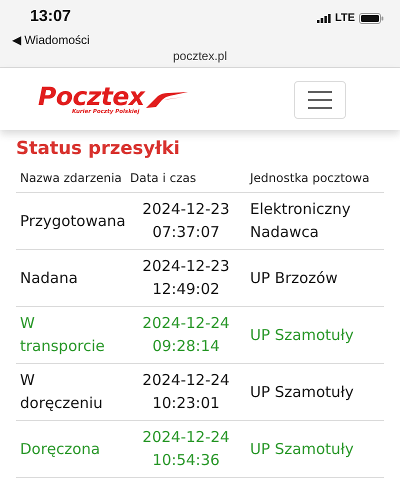 The height and width of the screenshot is (502, 400). What do you see at coordinates (186, 346) in the screenshot?
I see `time-text: 09:28:14` at bounding box center [186, 346].